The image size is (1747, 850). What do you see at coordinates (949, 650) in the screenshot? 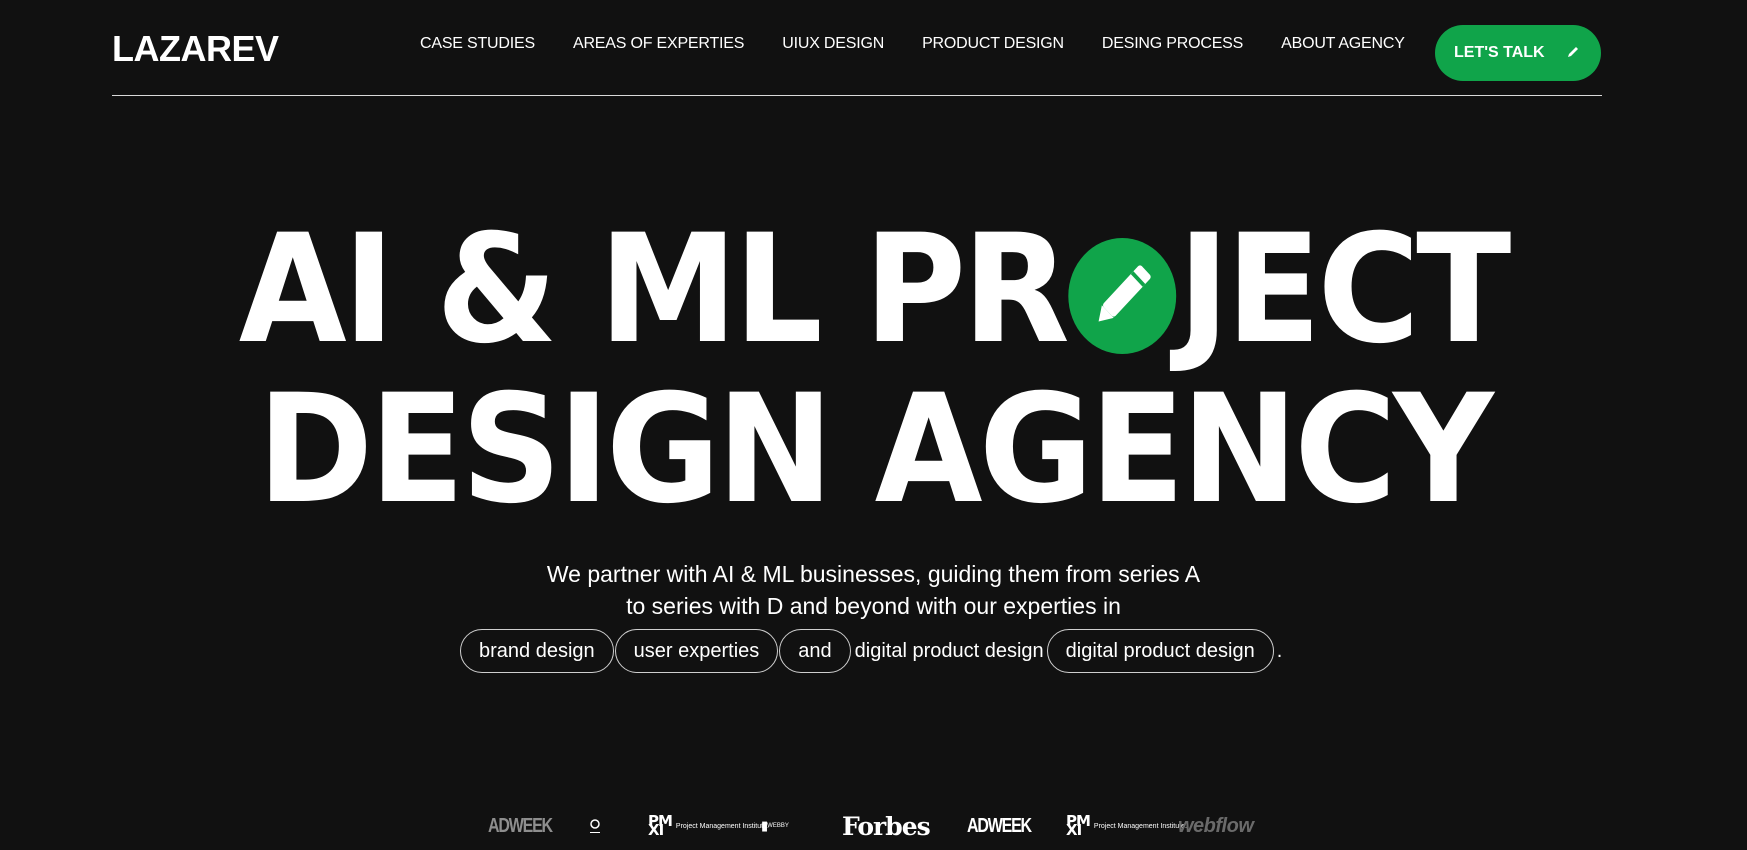
I see `plain-digital-product-design: digital product design` at bounding box center [949, 650].